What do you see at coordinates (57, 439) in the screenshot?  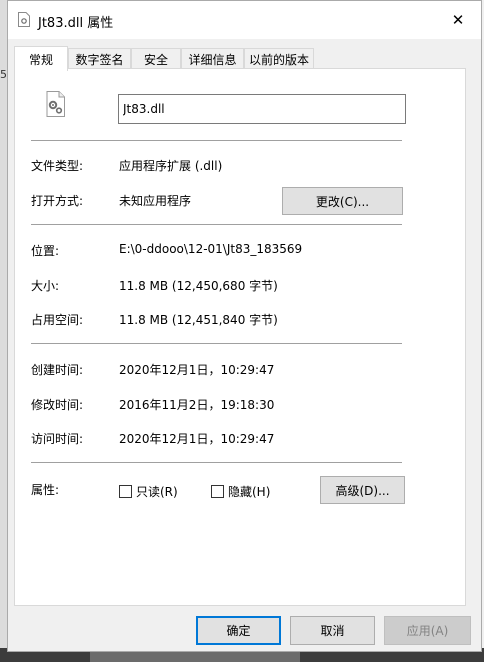 I see `accessed-label: 访问时间:` at bounding box center [57, 439].